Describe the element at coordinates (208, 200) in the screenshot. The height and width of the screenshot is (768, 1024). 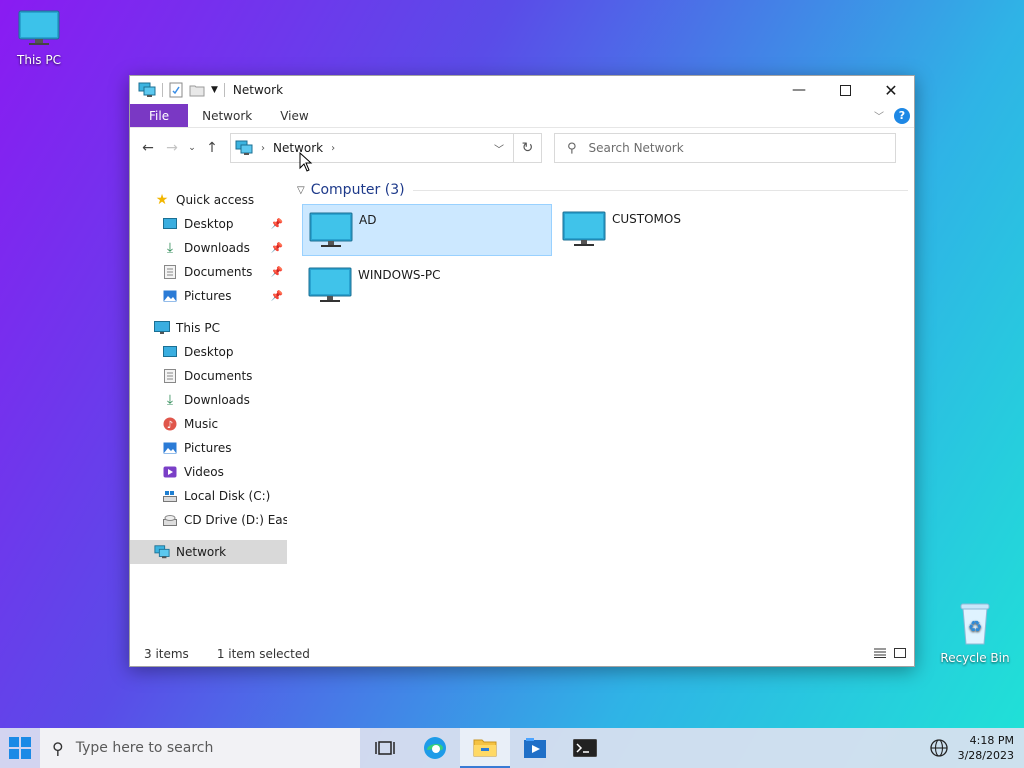
I see `nav-quick-access: ★ Quick access` at that location.